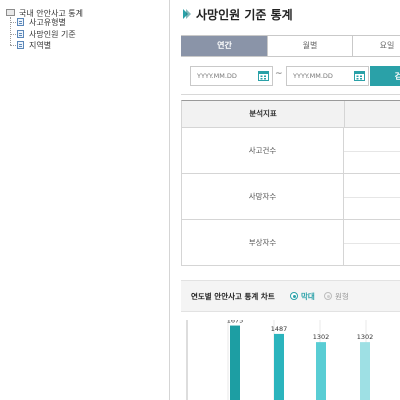  Describe the element at coordinates (187, 14) in the screenshot. I see `chevron-right-icon` at that location.